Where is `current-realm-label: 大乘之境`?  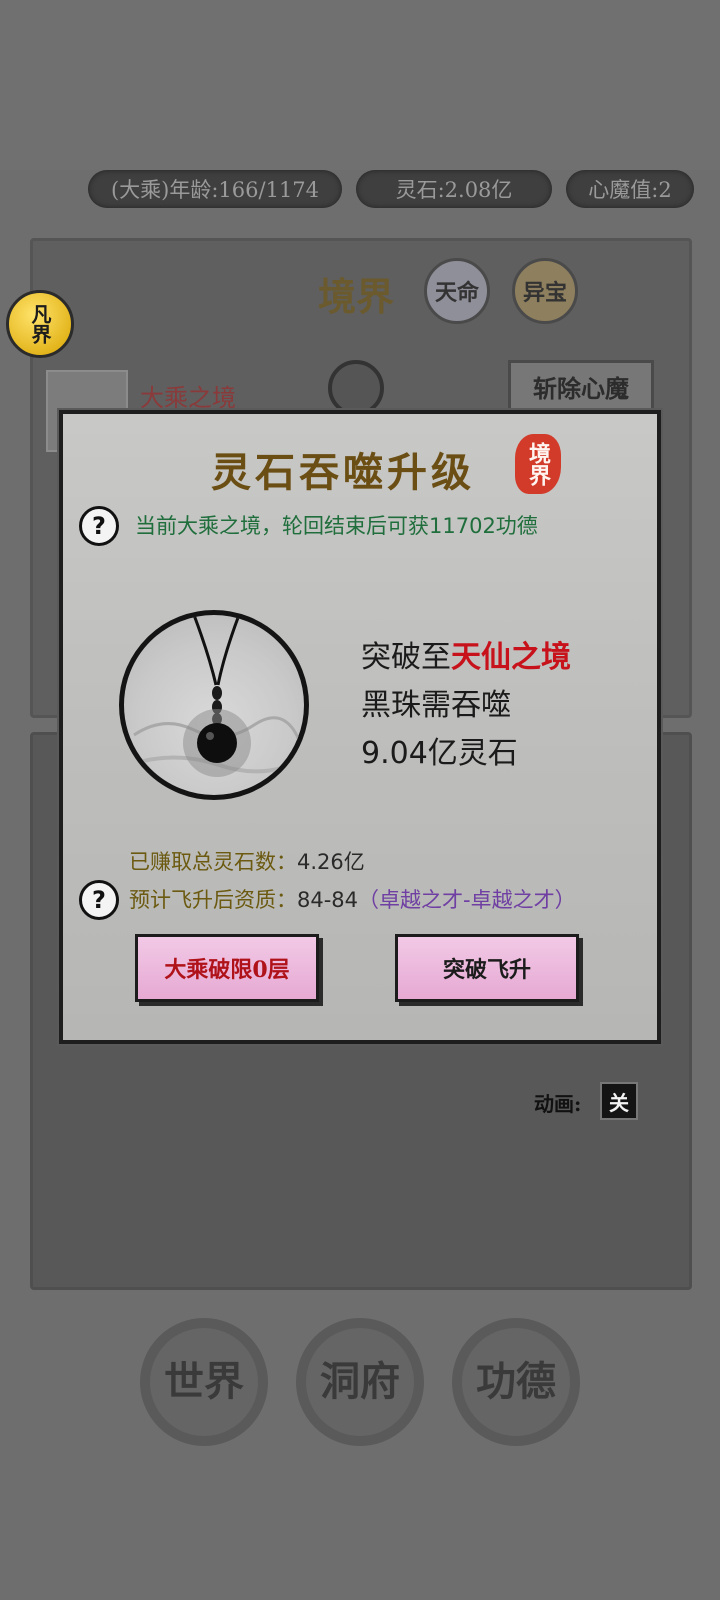 current-realm-label: 大乘之境 is located at coordinates (188, 398).